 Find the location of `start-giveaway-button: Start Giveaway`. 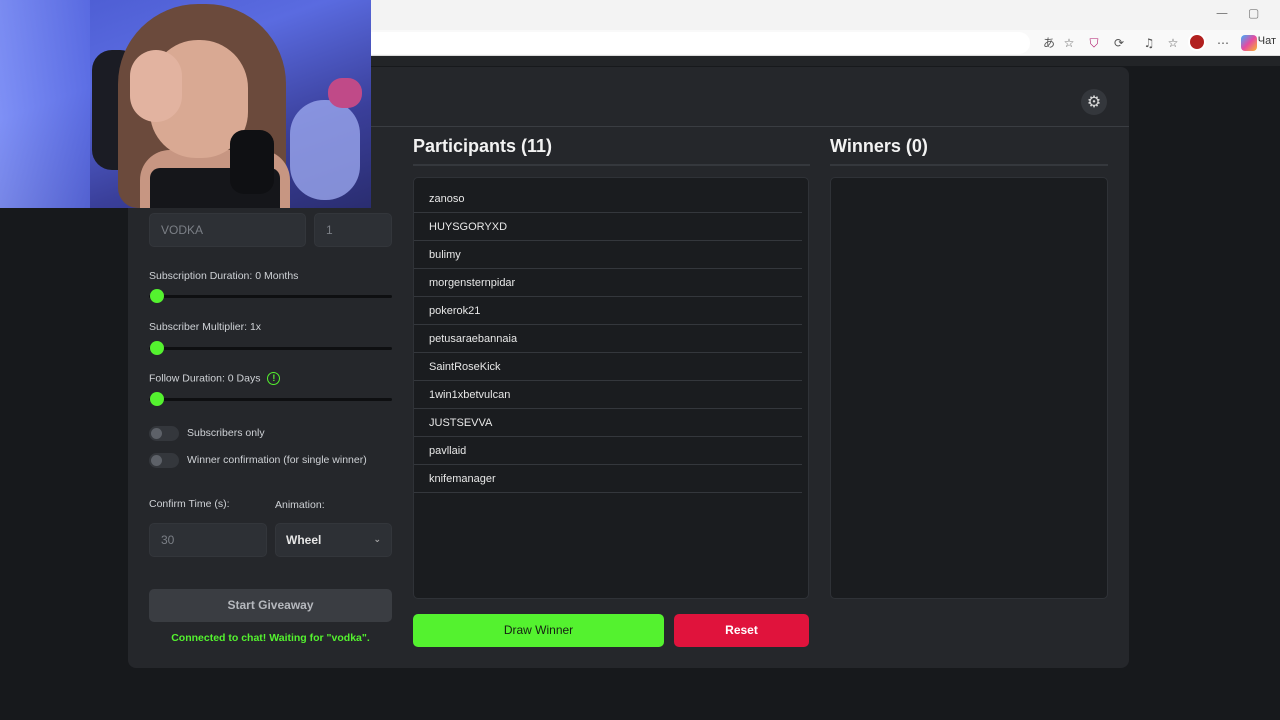

start-giveaway-button: Start Giveaway is located at coordinates (270, 605).